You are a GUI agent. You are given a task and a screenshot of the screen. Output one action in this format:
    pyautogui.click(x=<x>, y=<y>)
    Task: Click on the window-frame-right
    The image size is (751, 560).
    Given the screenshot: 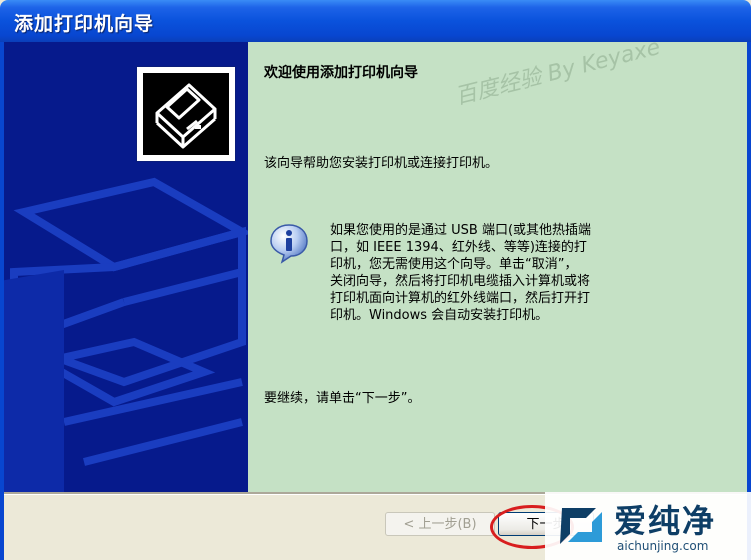 What is the action you would take?
    pyautogui.click(x=749, y=301)
    